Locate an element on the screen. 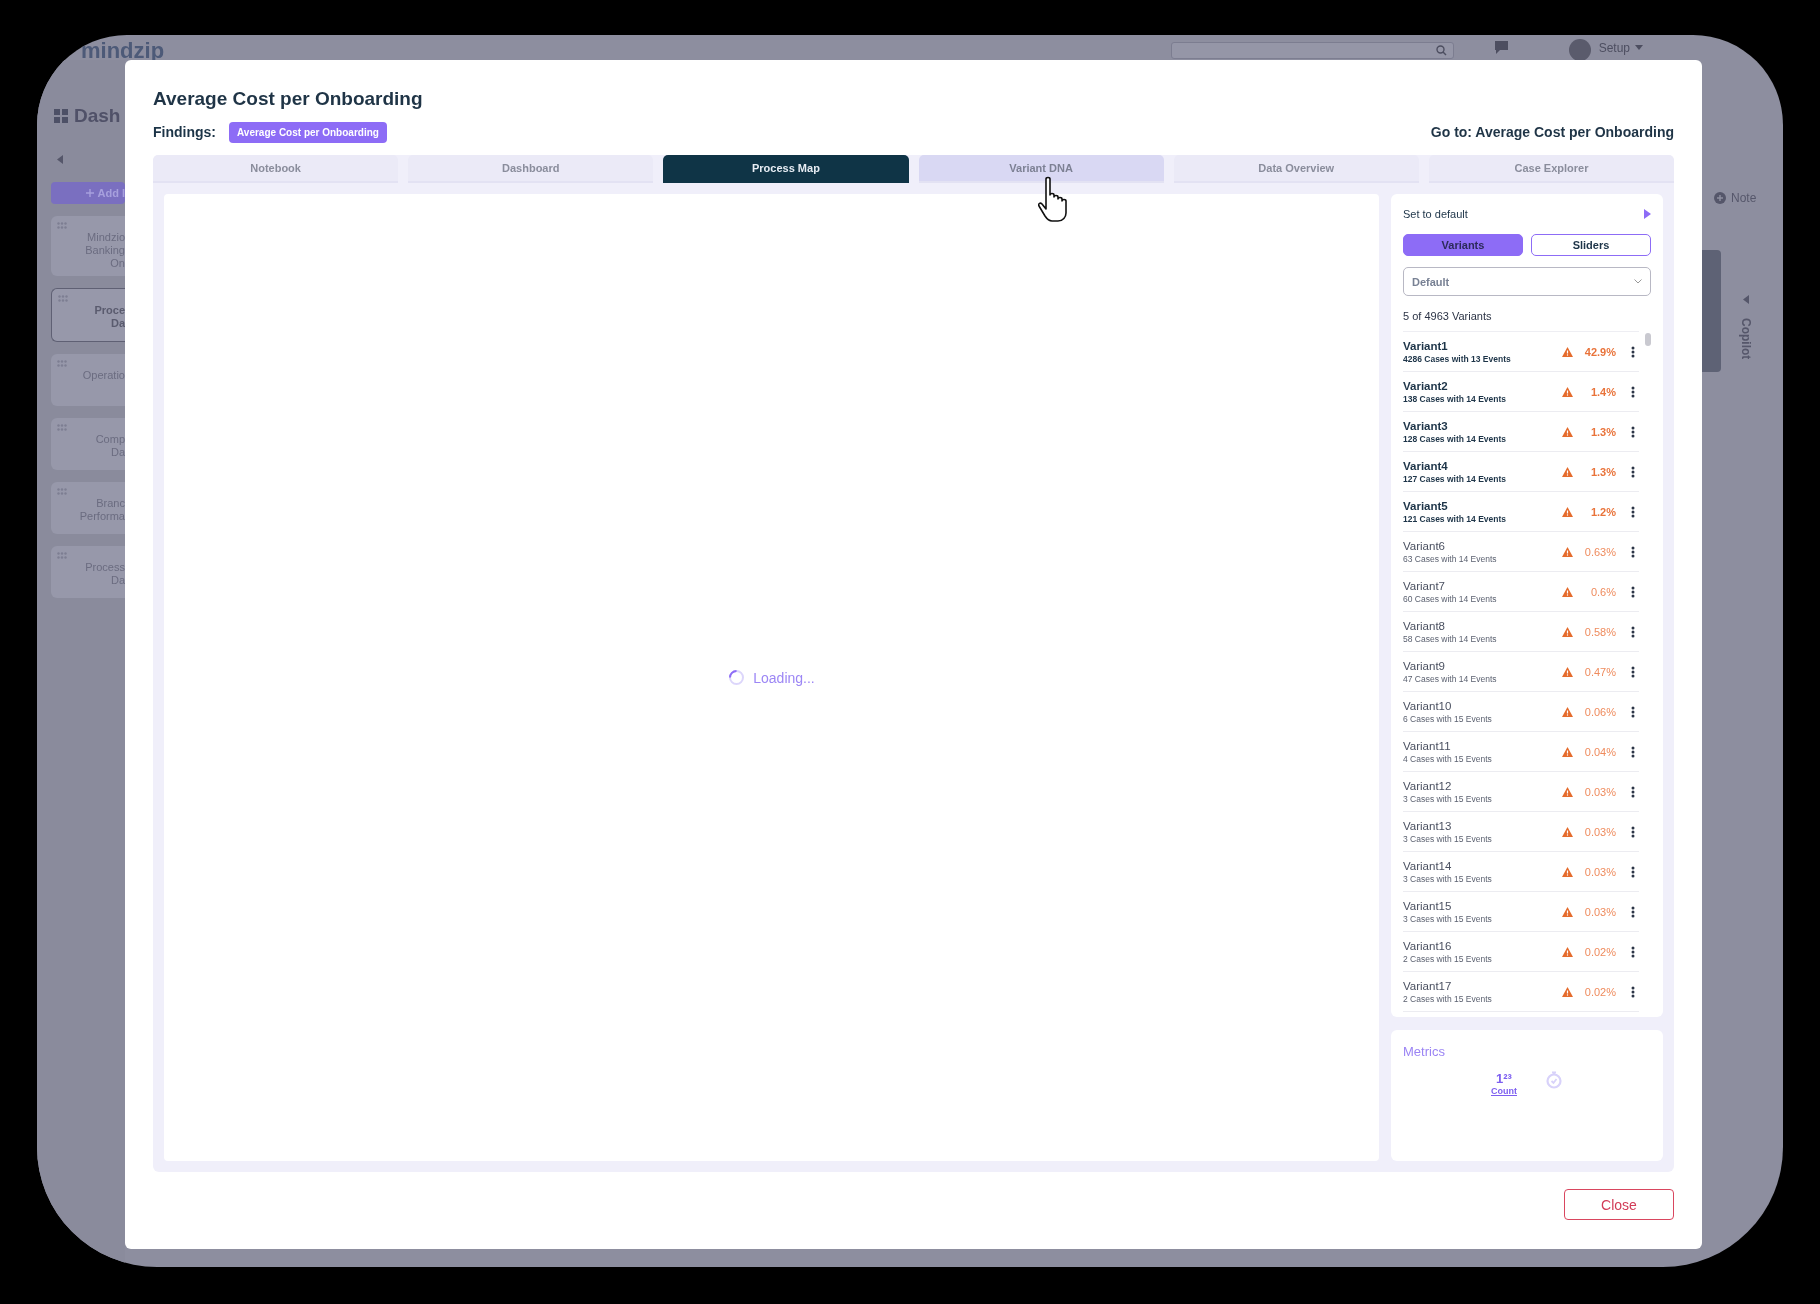 The width and height of the screenshot is (1820, 1304). search-field is located at coordinates (1312, 50).